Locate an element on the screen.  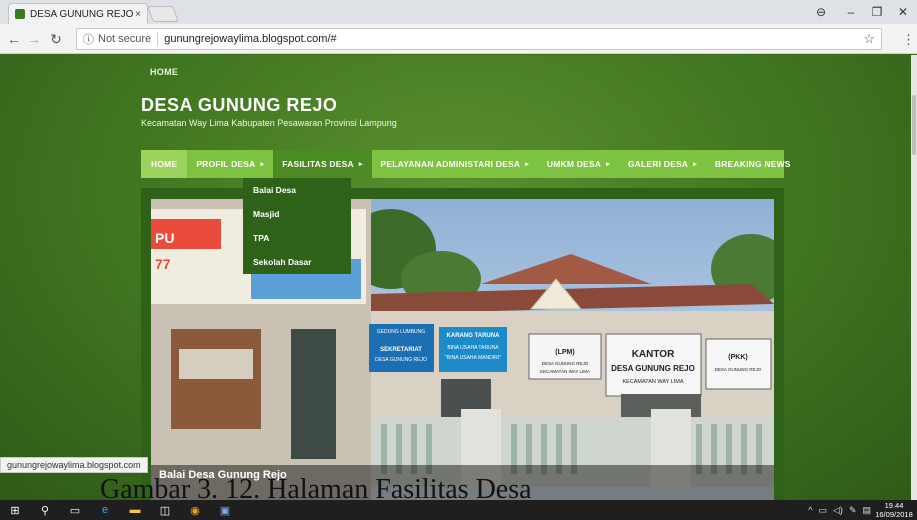
menu-umkm-desa: UMKM DESA ▸ is located at coordinates (578, 164).